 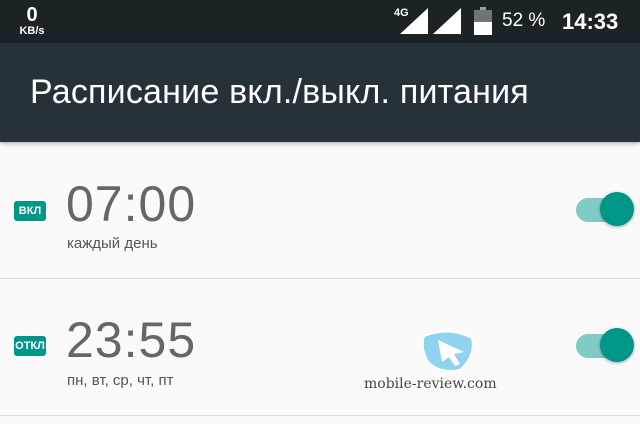 What do you see at coordinates (320, 21) in the screenshot?
I see `status-bar: 0 KB/s 4G 52 % 14:33` at bounding box center [320, 21].